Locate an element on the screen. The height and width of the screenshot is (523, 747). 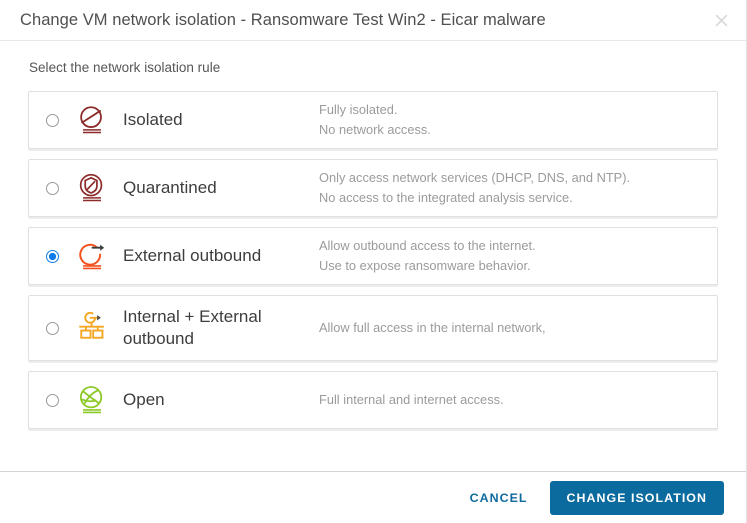
radio-cell-external-outbound is located at coordinates (52, 256).